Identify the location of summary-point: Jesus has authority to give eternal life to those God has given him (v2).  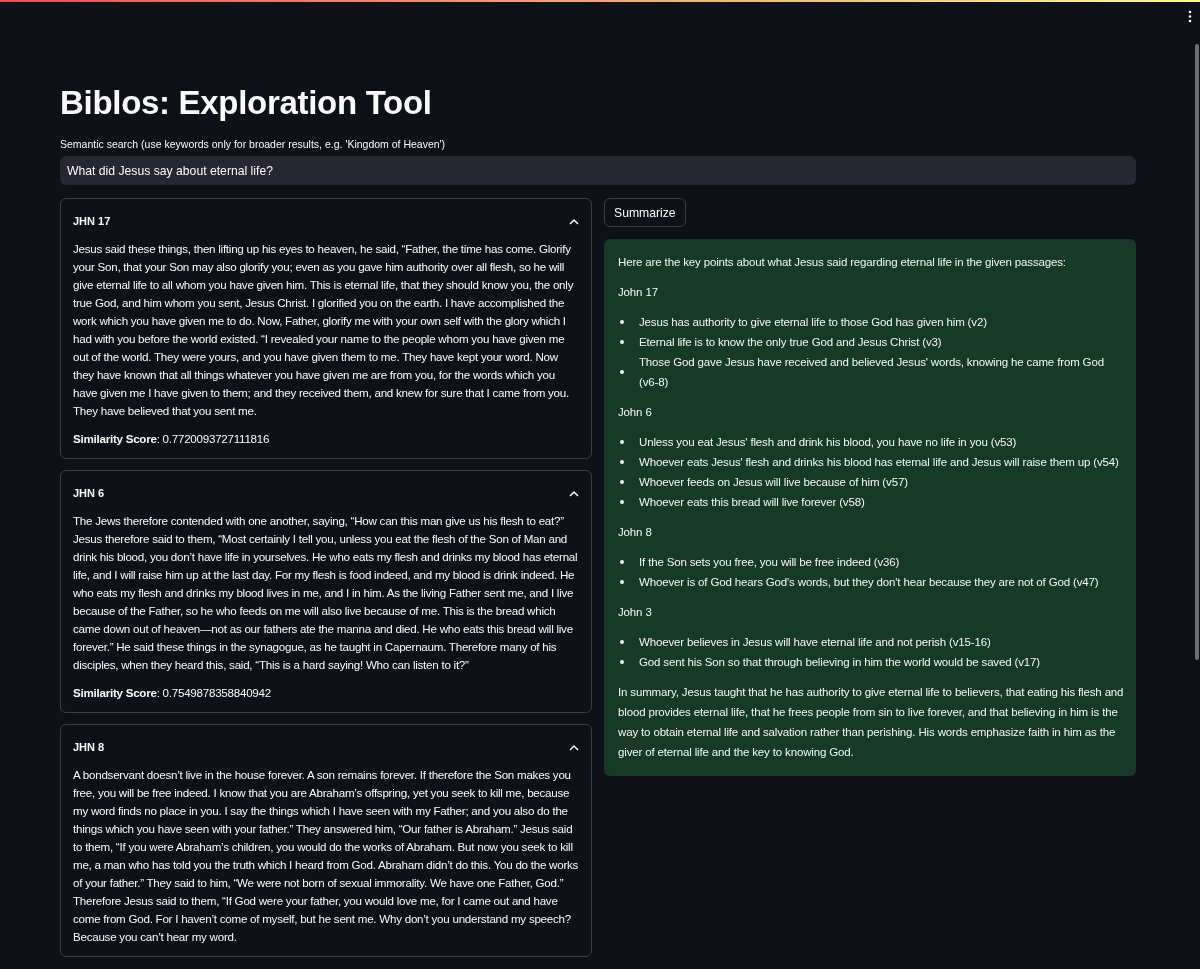
(813, 322).